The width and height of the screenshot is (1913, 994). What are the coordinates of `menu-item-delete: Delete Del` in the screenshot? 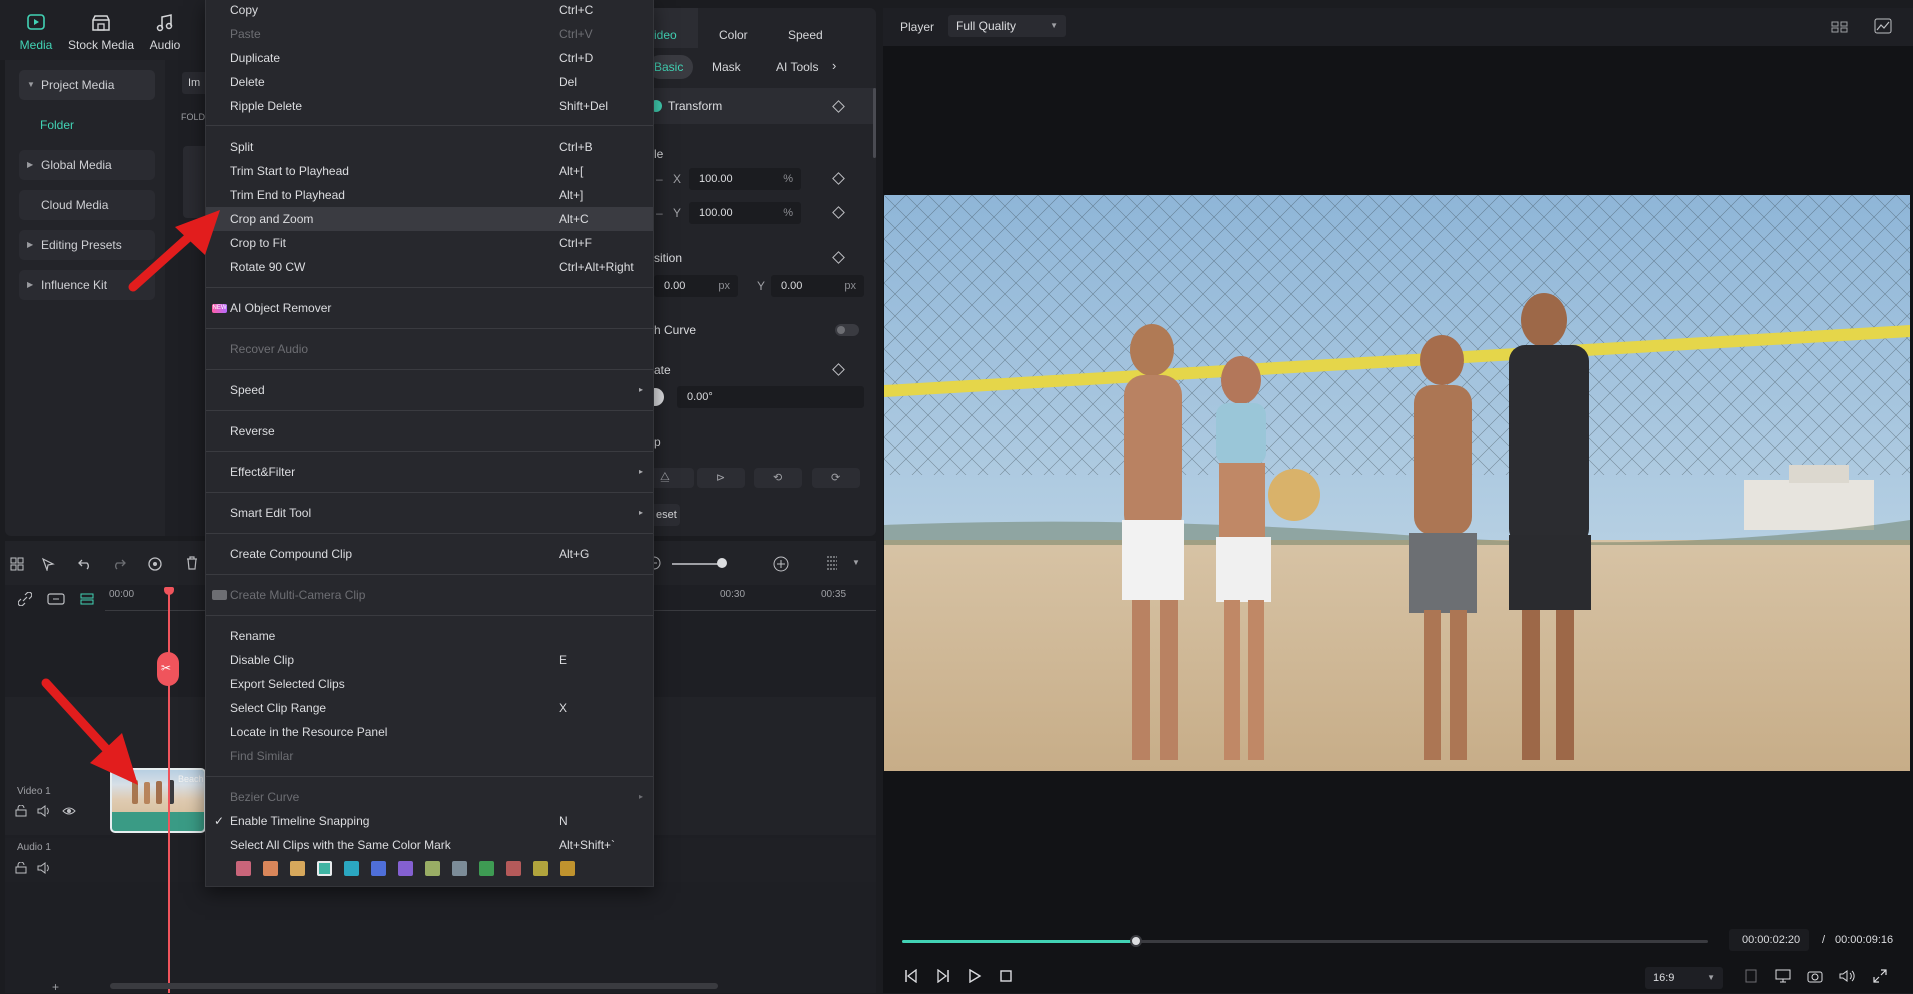 It's located at (429, 82).